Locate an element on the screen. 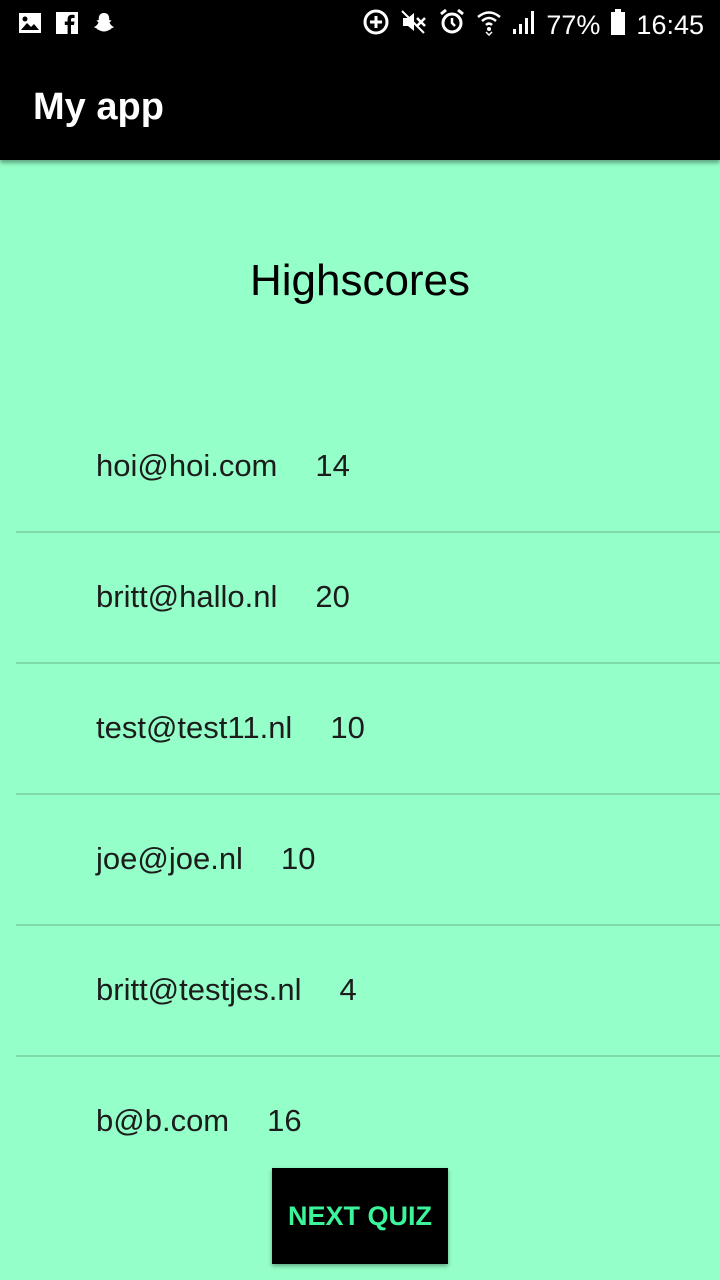  alarm-icon is located at coordinates (452, 25).